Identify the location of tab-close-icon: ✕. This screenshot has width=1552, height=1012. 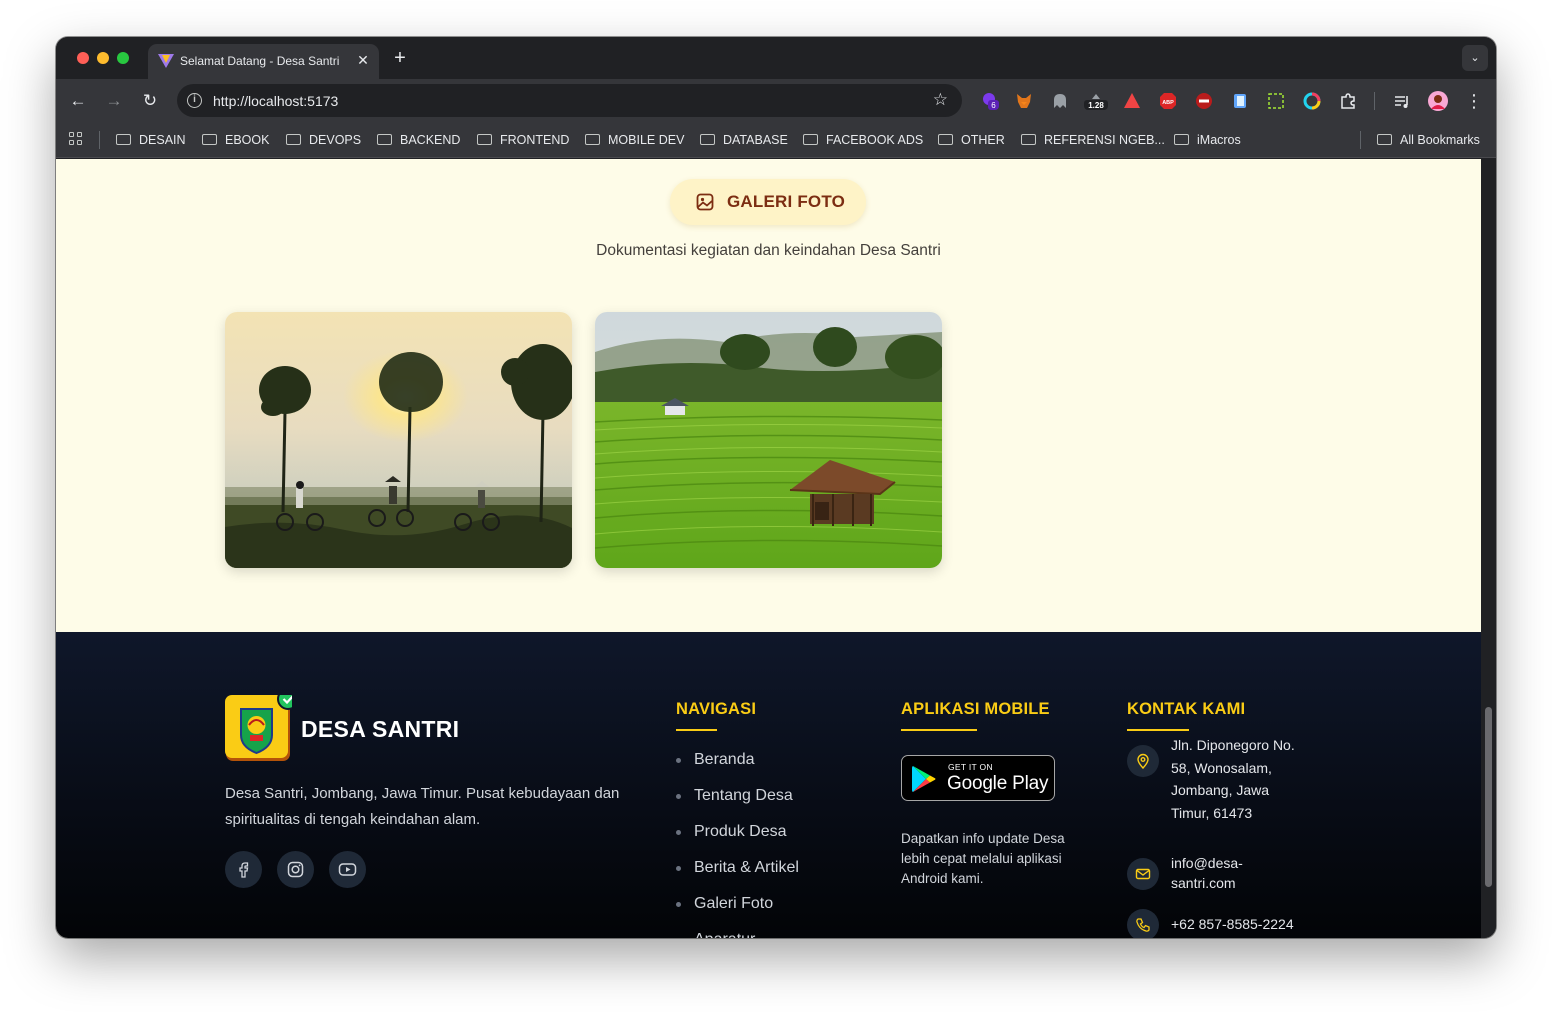
(363, 60).